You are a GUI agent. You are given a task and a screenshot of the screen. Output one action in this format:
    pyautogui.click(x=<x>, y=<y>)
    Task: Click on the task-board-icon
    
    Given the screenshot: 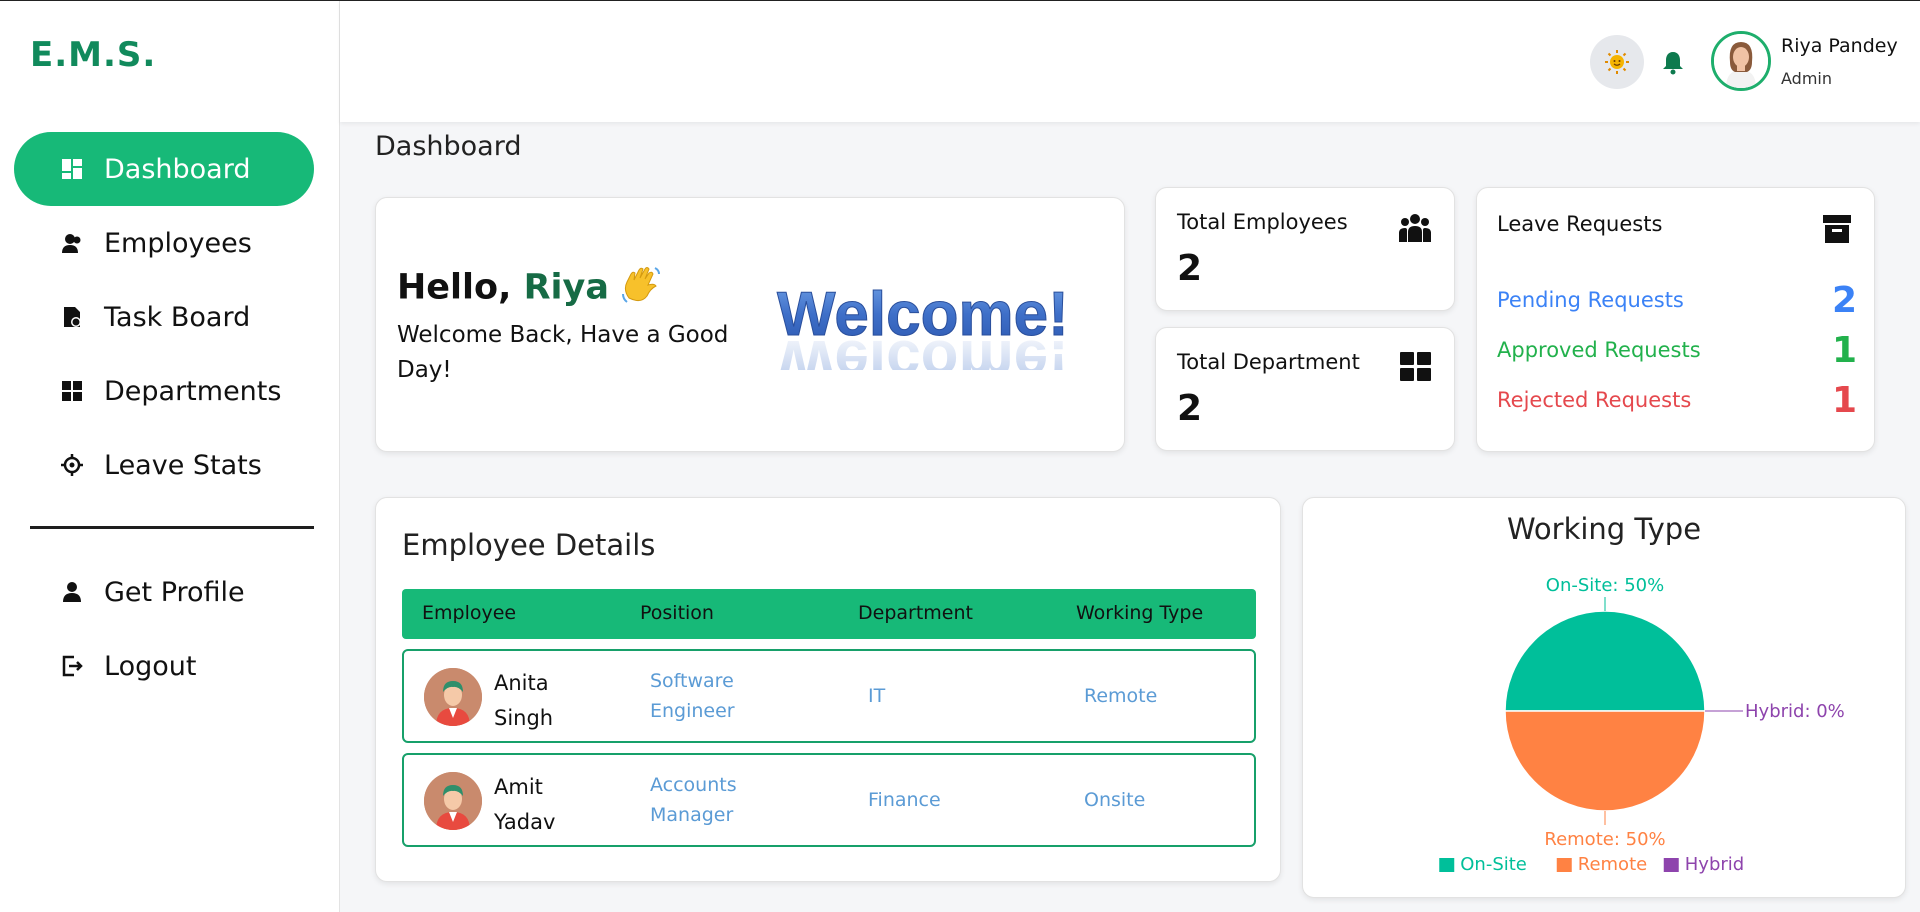 What is the action you would take?
    pyautogui.click(x=72, y=317)
    